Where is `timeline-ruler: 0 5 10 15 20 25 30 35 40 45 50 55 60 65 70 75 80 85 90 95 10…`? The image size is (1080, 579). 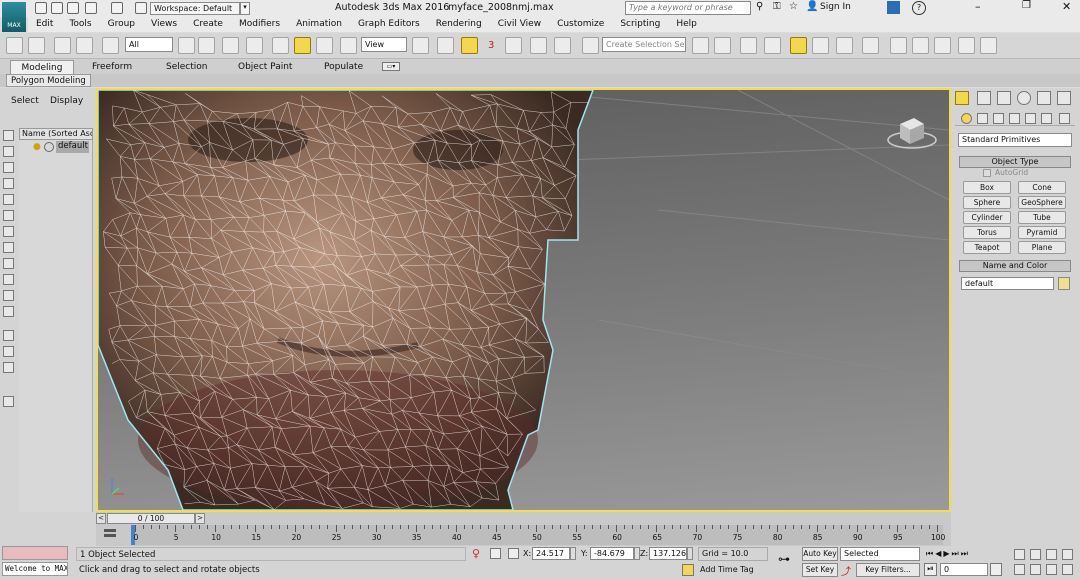
timeline-ruler: 0 5 10 15 20 25 30 35 40 45 50 55 60 65 70 75 80 85 90 95 10… is located at coordinates (538, 535).